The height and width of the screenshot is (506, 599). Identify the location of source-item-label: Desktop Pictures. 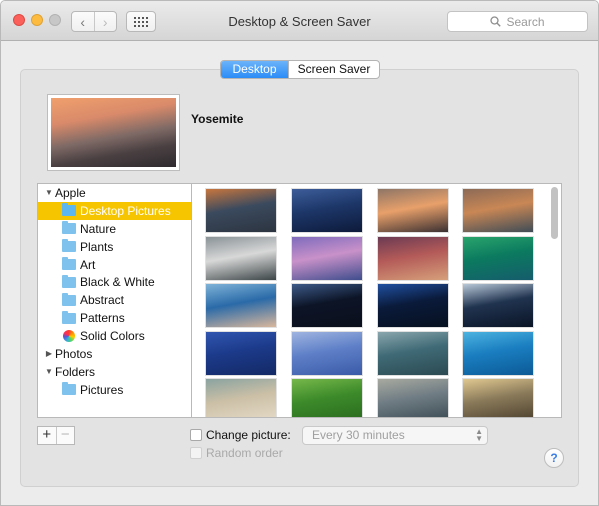
(125, 210).